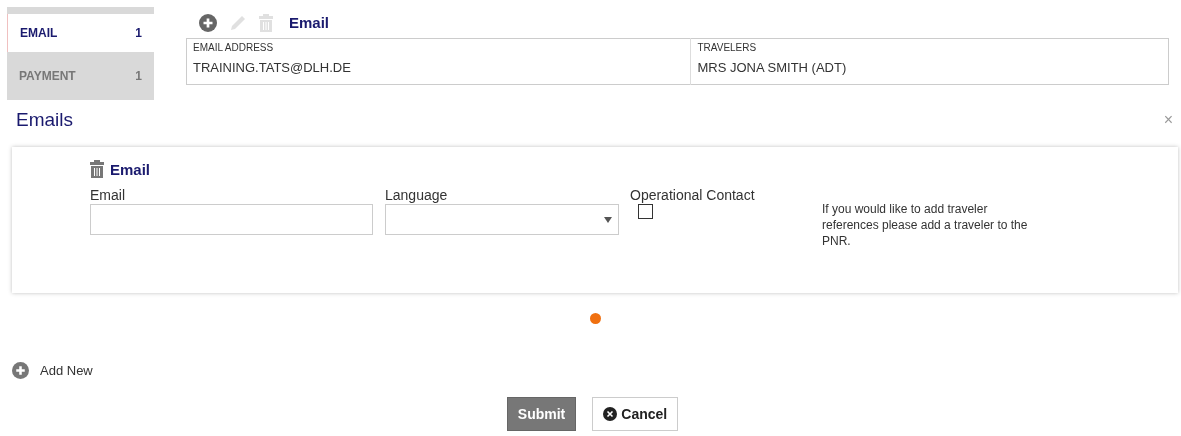 This screenshot has width=1181, height=436. I want to click on dropdown-caret-icon, so click(608, 219).